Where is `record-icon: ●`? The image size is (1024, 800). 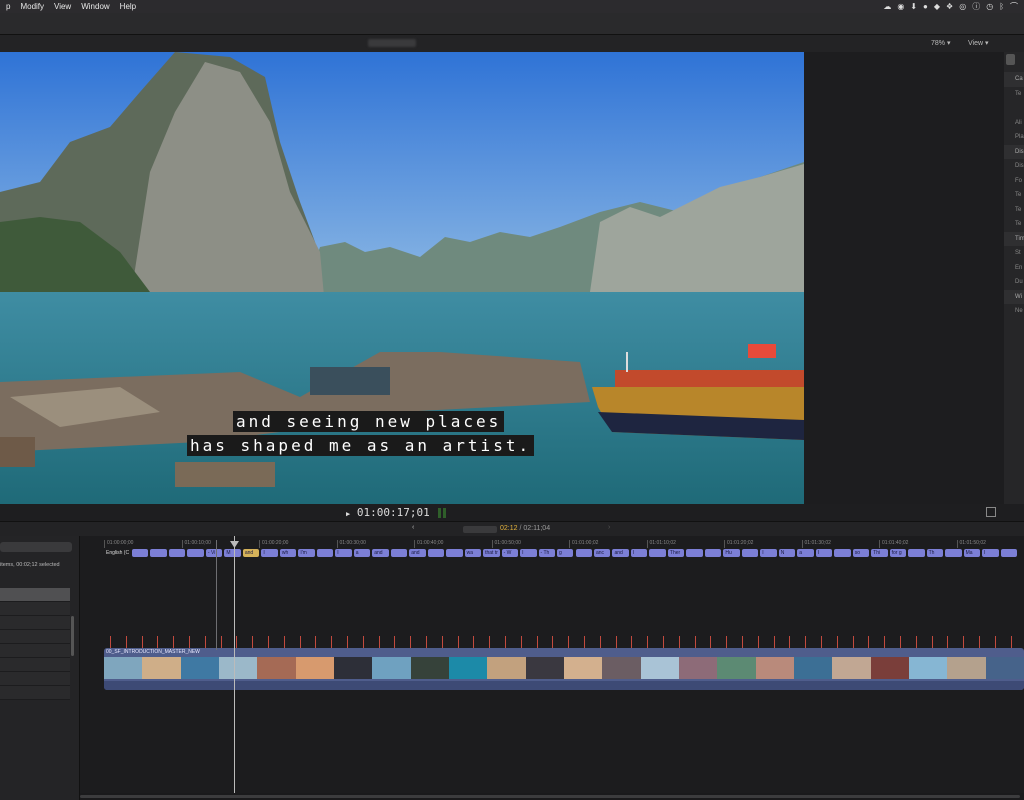 record-icon: ● is located at coordinates (925, 6).